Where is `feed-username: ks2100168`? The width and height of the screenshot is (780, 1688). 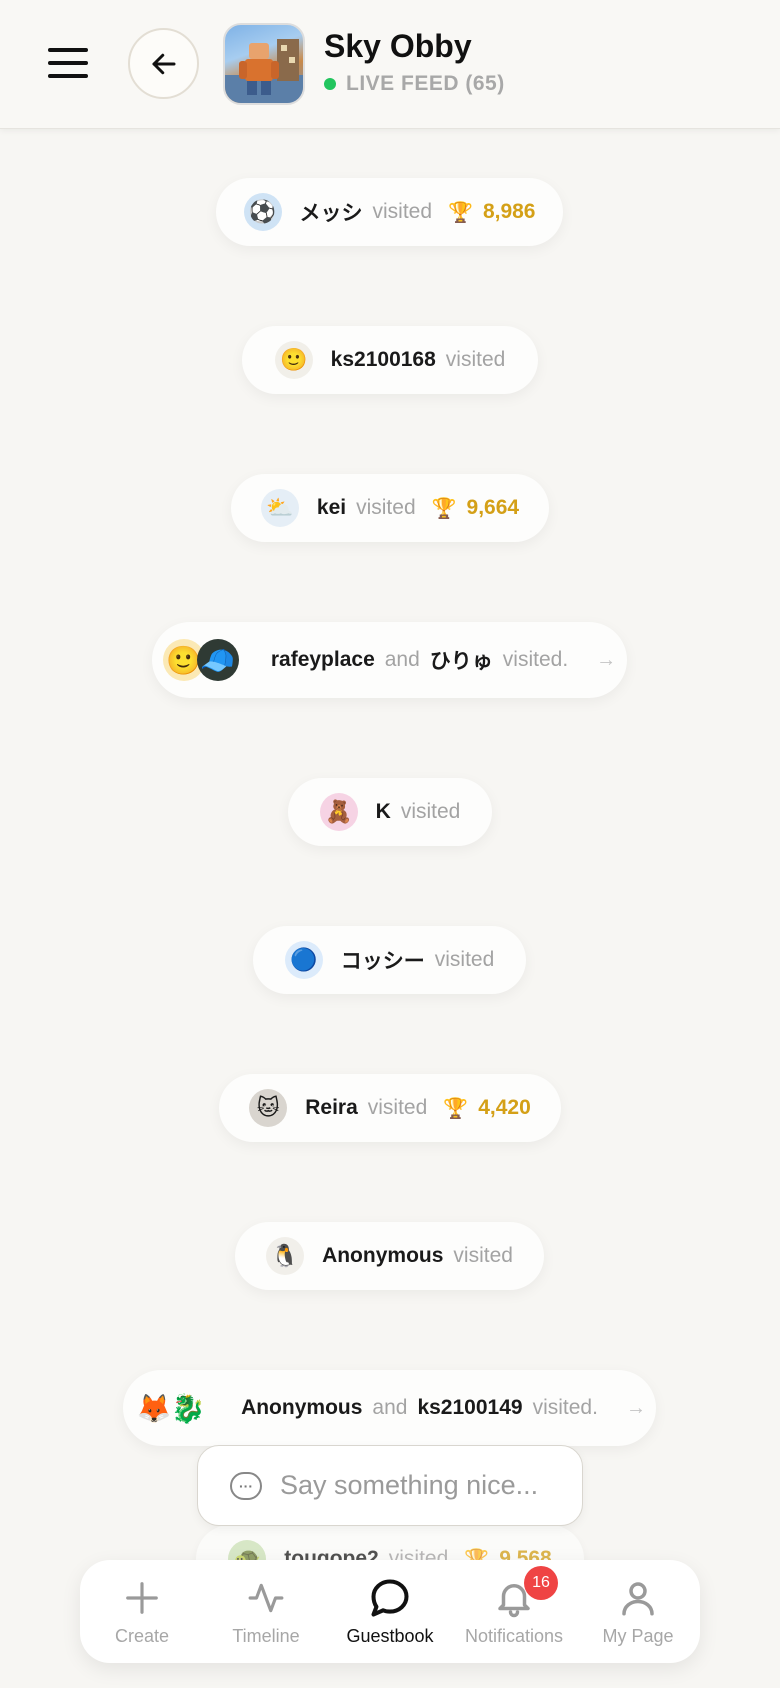
feed-username: ks2100168 is located at coordinates (383, 359).